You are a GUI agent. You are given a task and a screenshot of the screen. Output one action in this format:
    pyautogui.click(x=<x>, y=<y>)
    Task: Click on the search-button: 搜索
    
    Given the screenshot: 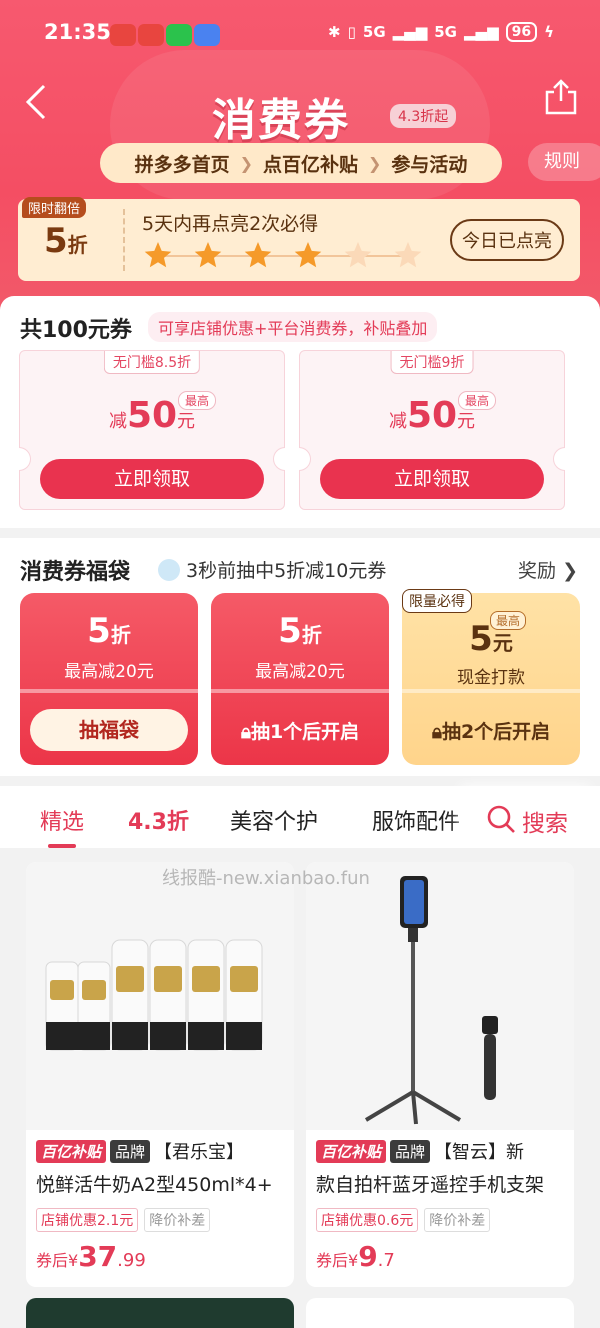 What is the action you would take?
    pyautogui.click(x=535, y=817)
    